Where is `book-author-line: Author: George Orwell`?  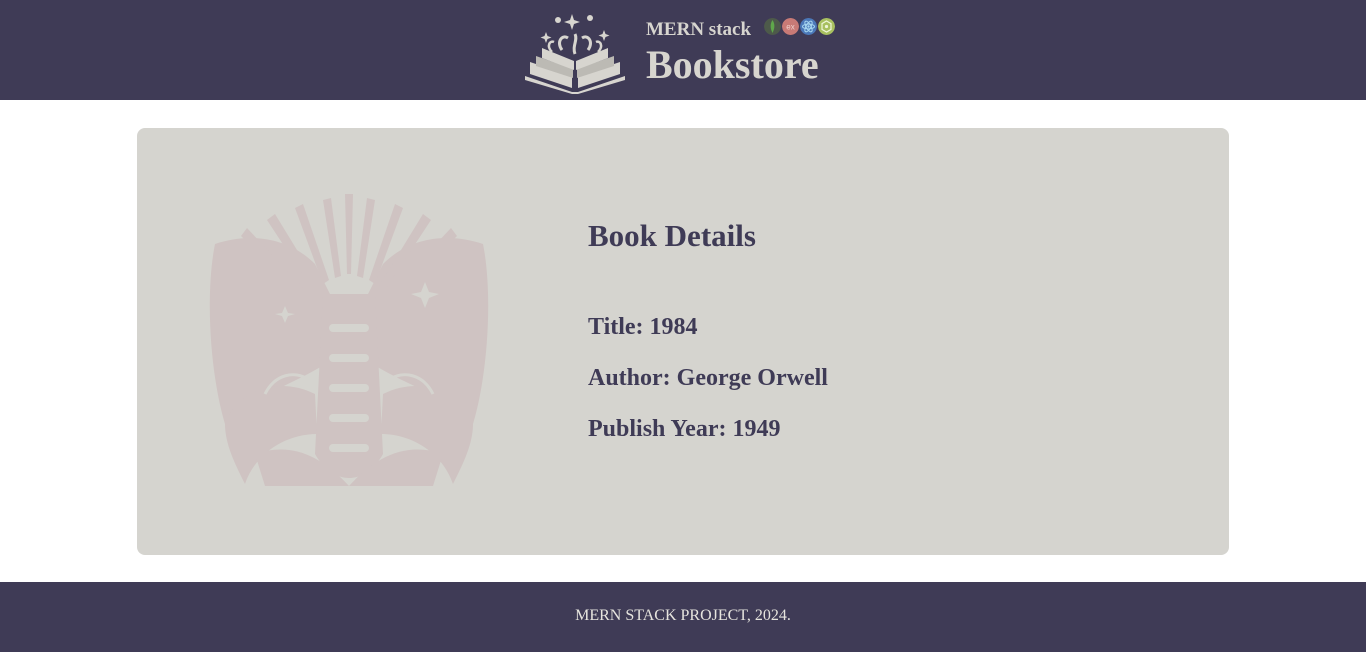
book-author-line: Author: George Orwell is located at coordinates (708, 378).